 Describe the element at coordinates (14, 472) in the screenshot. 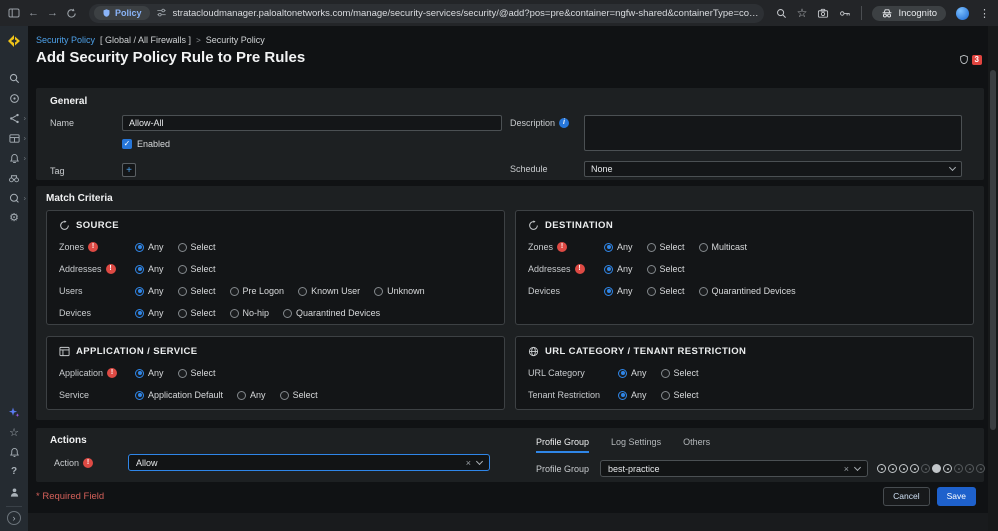

I see `sidebar-help-icon: ?` at that location.